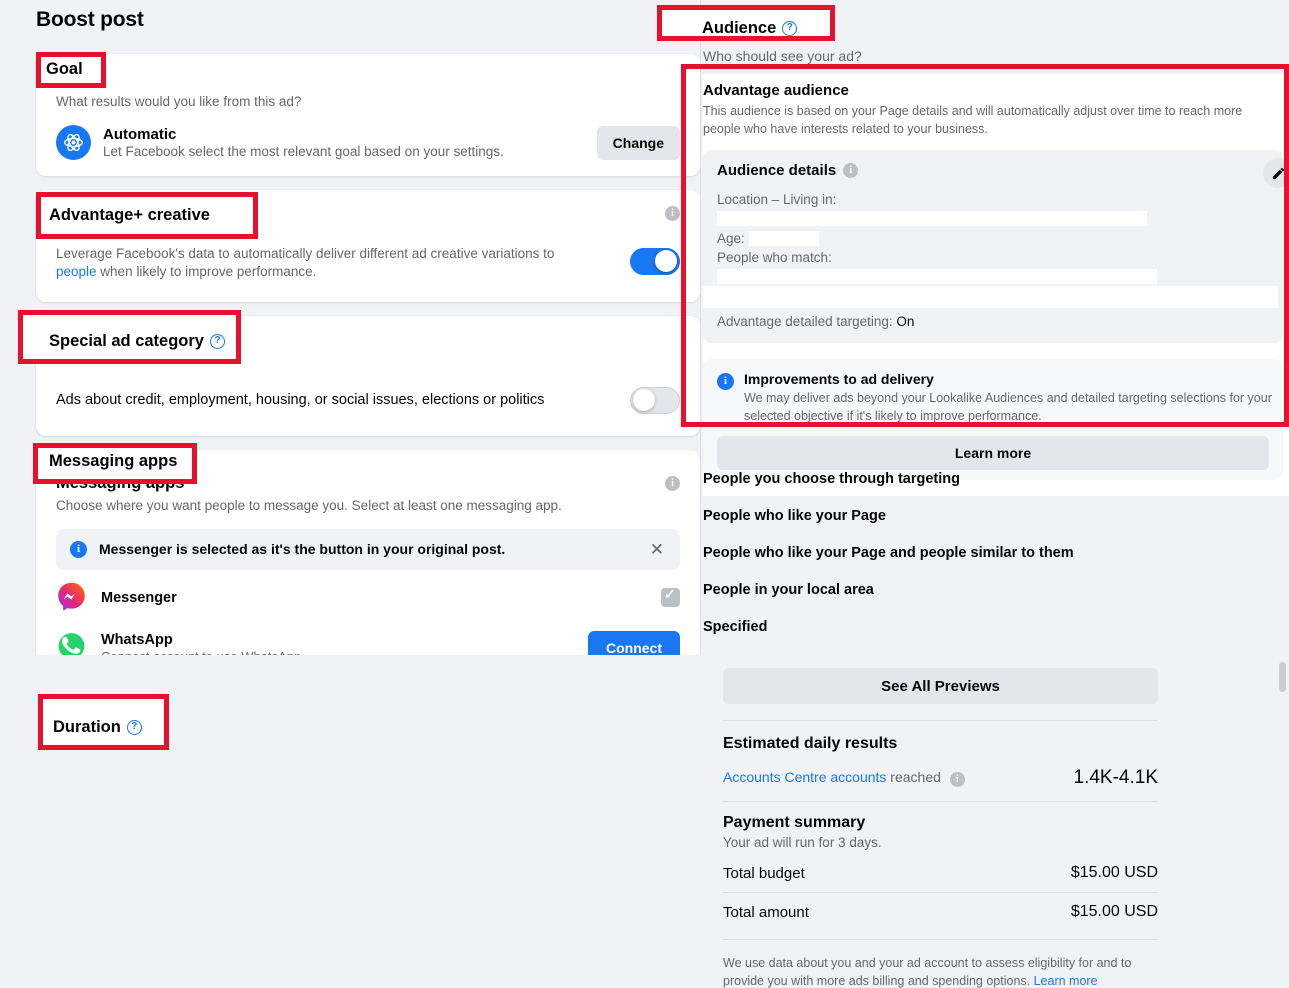  I want to click on reach-suffix: reached, so click(913, 777).